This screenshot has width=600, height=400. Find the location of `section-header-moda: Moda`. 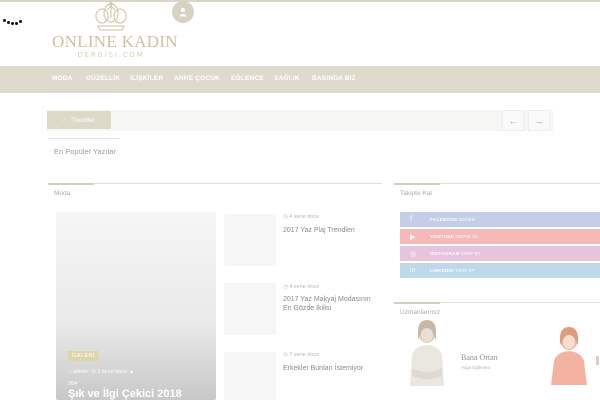

section-header-moda: Moda is located at coordinates (215, 191).